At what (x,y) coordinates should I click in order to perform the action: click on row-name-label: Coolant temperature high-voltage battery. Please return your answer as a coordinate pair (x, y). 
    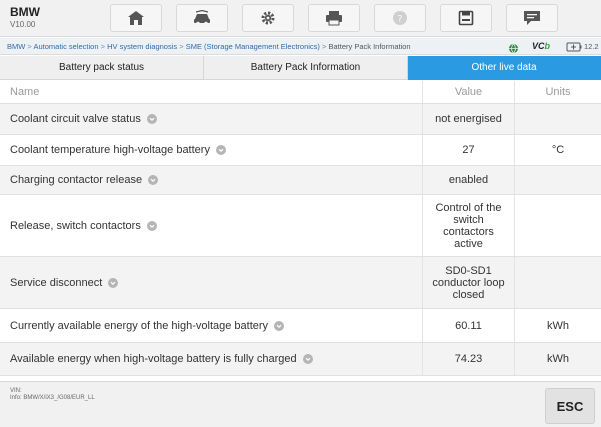
    Looking at the image, I should click on (110, 150).